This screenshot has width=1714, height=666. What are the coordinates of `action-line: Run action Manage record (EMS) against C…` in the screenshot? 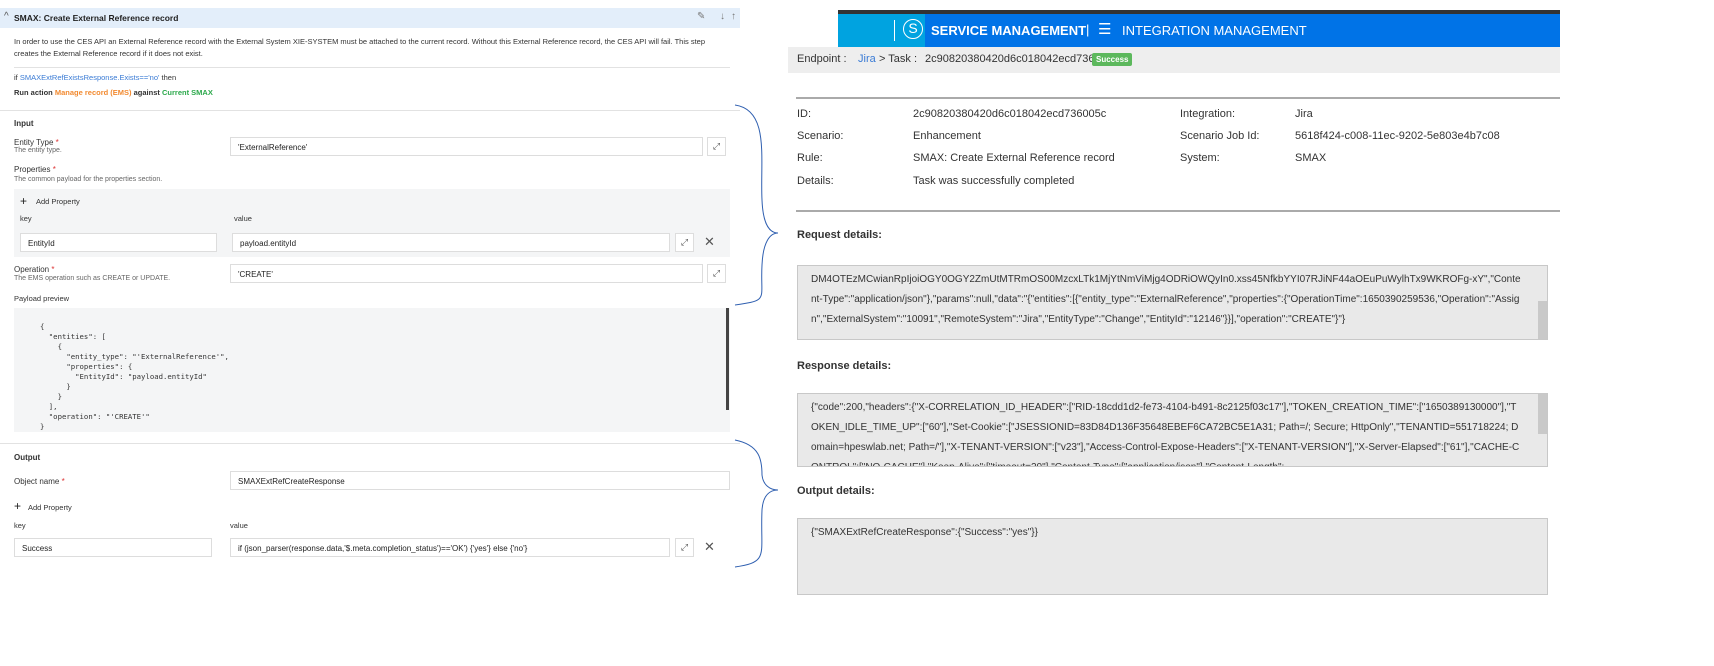 It's located at (113, 92).